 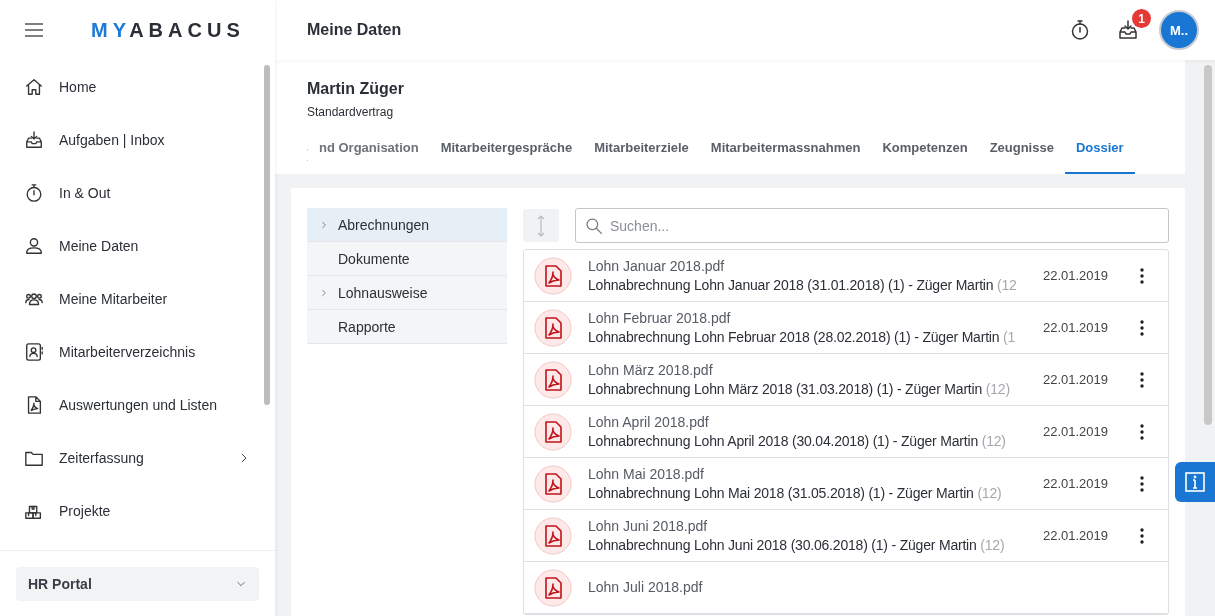 What do you see at coordinates (407, 259) in the screenshot?
I see `folder-item: Dokumente` at bounding box center [407, 259].